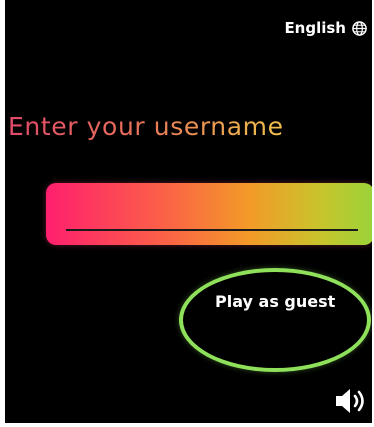 The height and width of the screenshot is (427, 374). Describe the element at coordinates (315, 28) in the screenshot. I see `language-label: English` at that location.